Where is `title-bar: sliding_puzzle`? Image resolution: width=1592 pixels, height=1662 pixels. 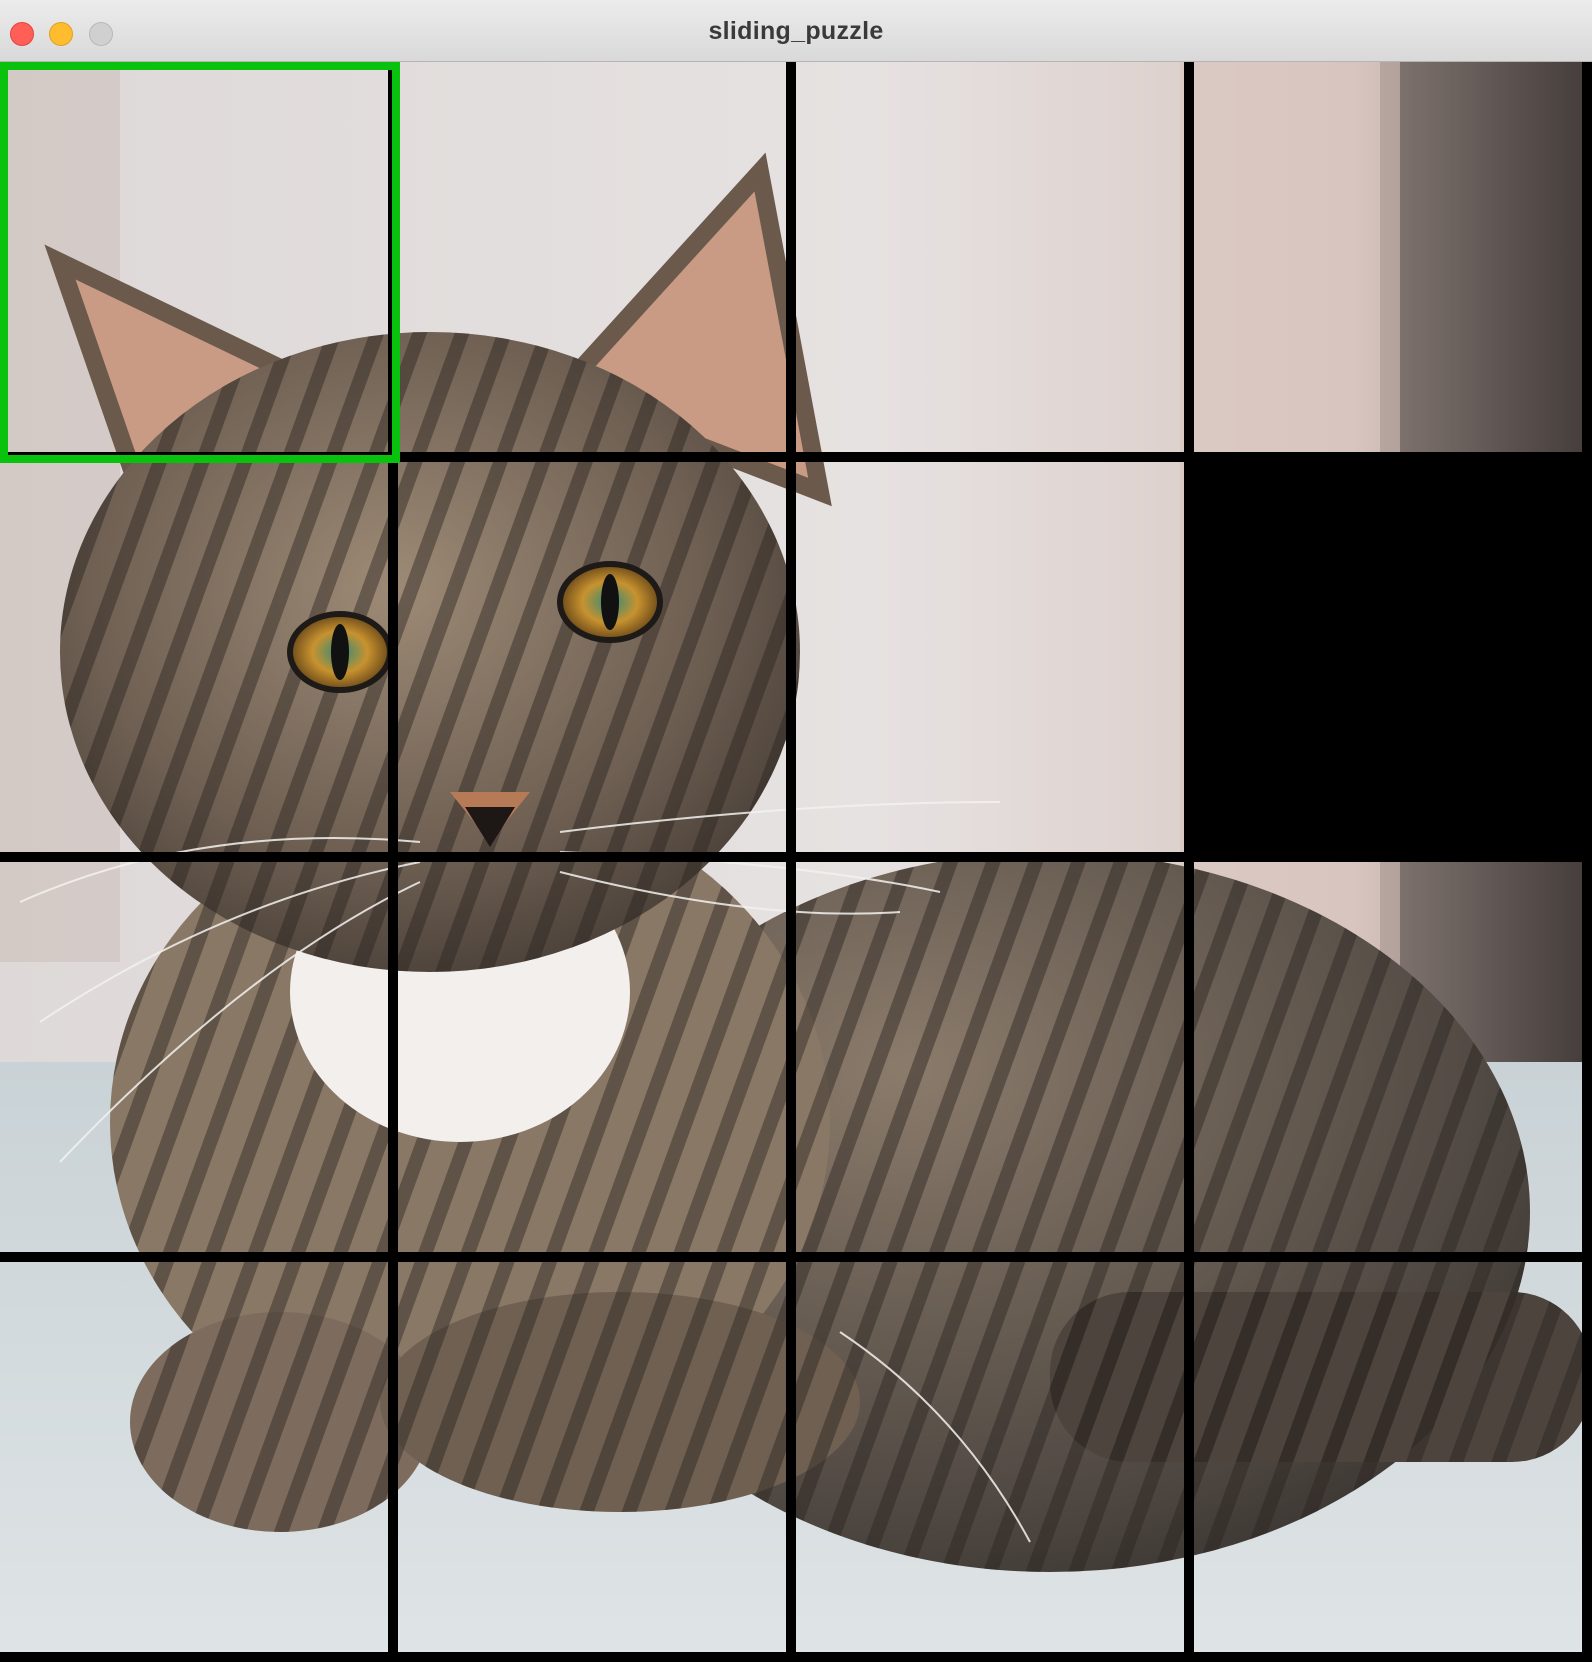 title-bar: sliding_puzzle is located at coordinates (796, 31).